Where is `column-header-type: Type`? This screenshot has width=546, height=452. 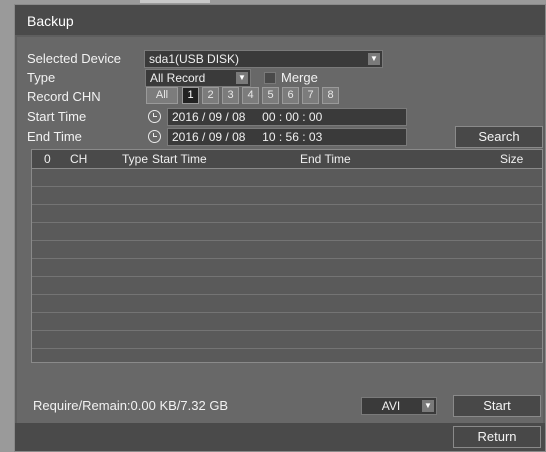 column-header-type: Type is located at coordinates (135, 159).